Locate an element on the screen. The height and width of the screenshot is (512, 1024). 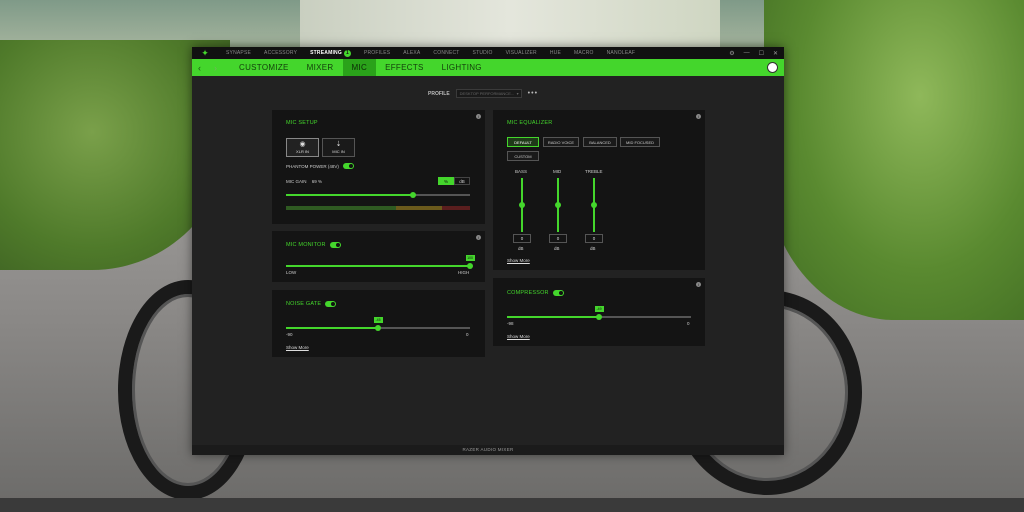
noise-gate-toggle is located at coordinates (331, 304).